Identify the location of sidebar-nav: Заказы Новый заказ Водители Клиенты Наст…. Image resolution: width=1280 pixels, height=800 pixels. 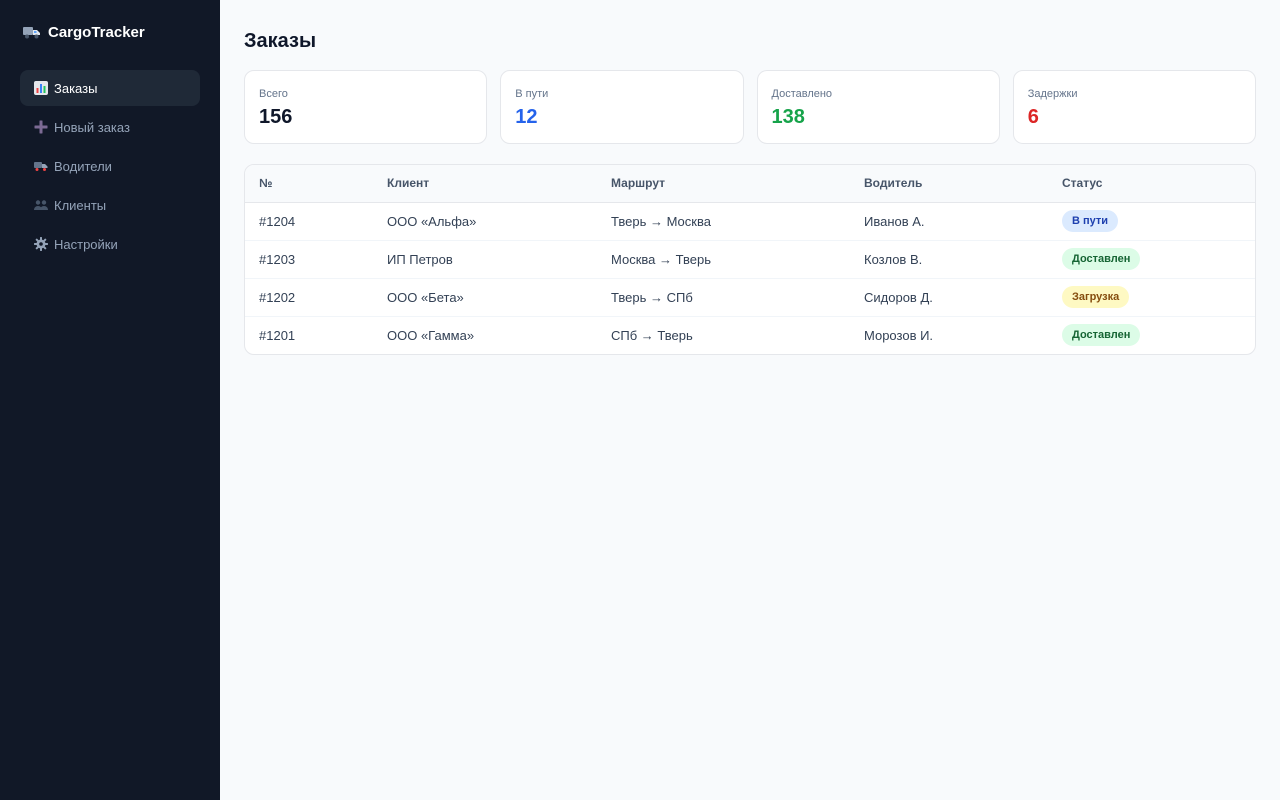
(110, 166).